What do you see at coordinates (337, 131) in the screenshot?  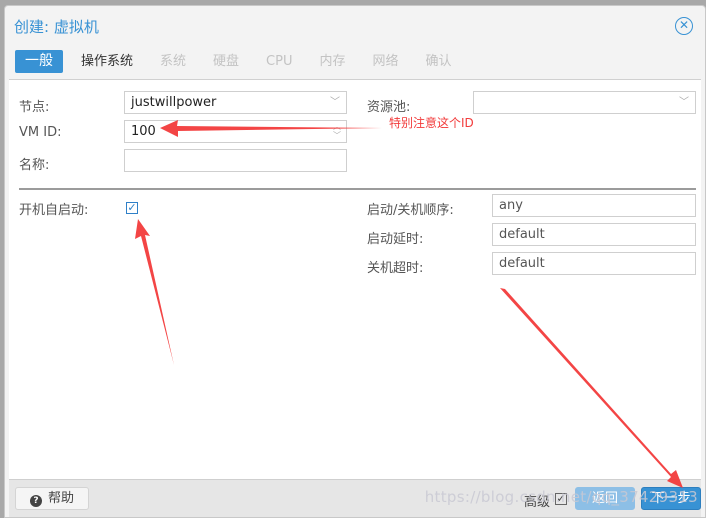 I see `spinner-icon: ︿ ﹀` at bounding box center [337, 131].